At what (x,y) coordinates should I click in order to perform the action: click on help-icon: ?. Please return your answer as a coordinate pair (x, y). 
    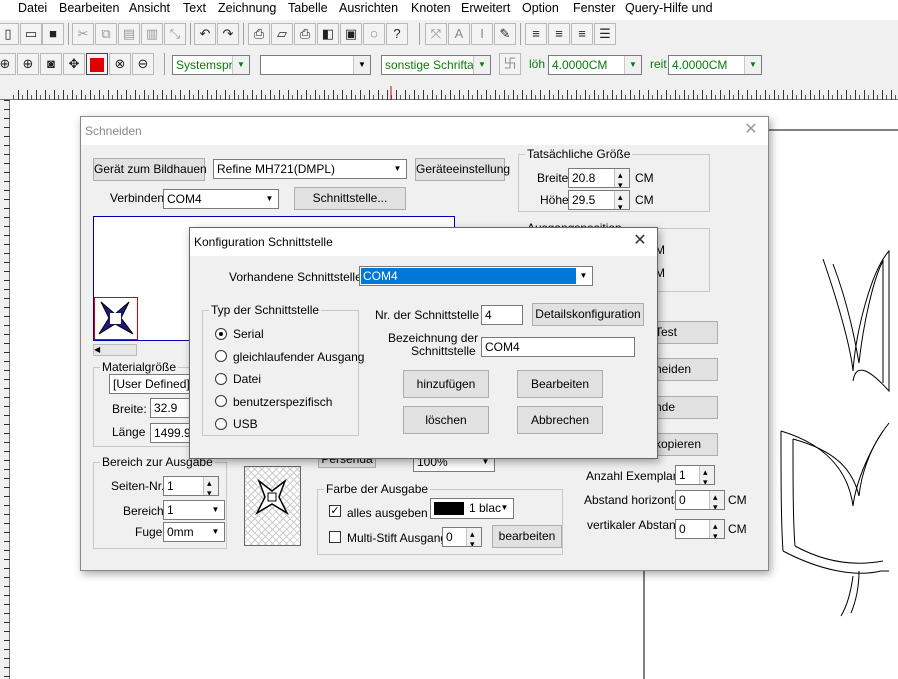
    Looking at the image, I should click on (397, 34).